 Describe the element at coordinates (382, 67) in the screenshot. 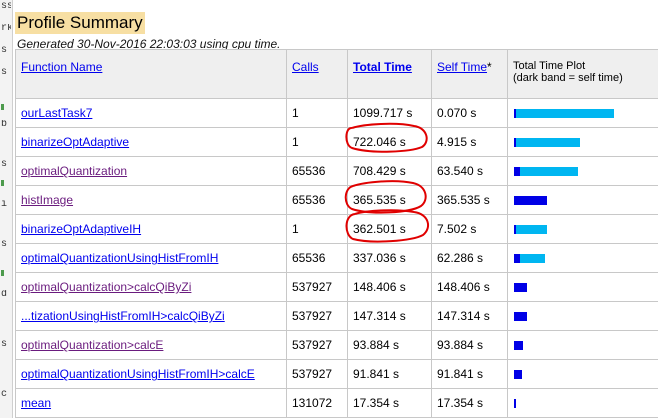

I see `sort-by-total-time-link: Total Time` at that location.